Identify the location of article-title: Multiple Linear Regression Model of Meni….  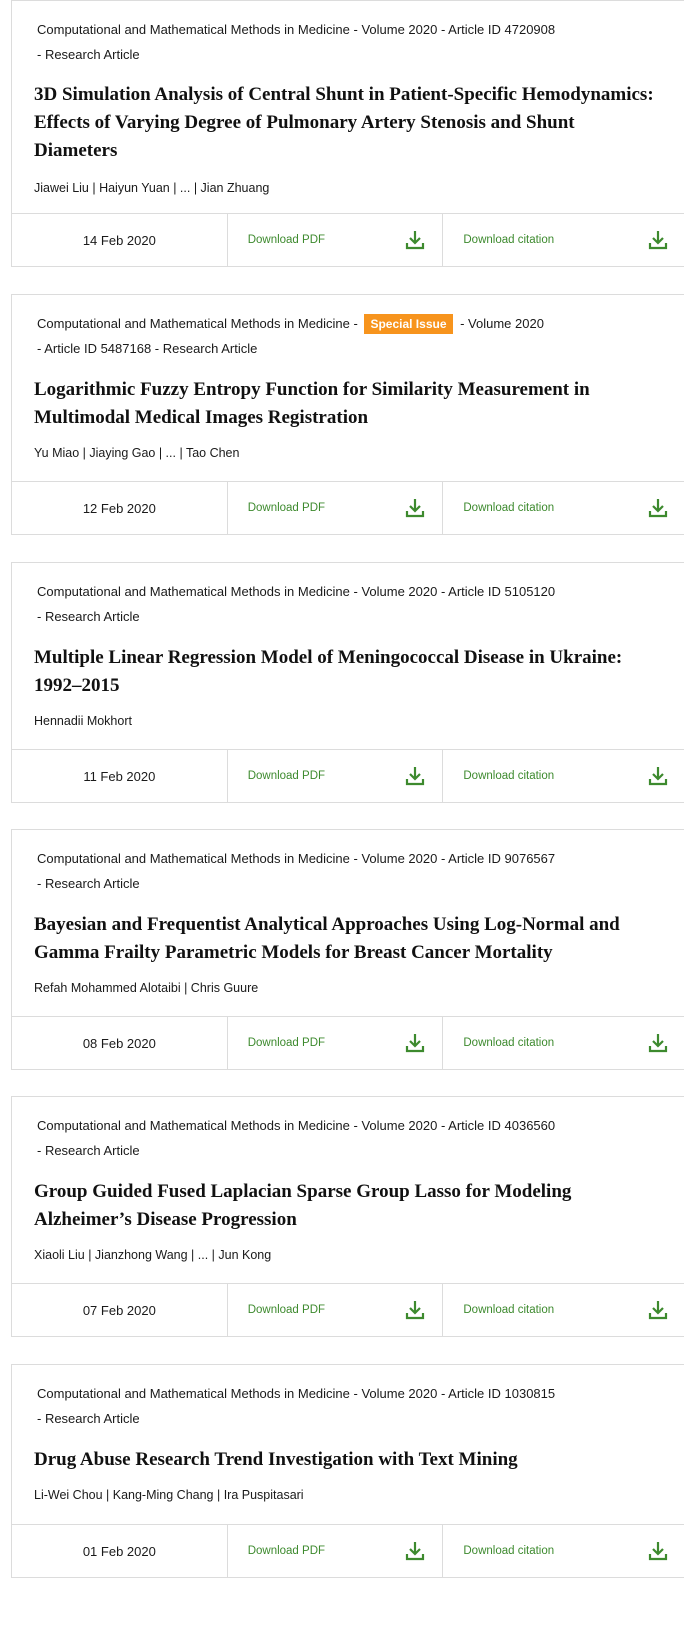
(348, 672).